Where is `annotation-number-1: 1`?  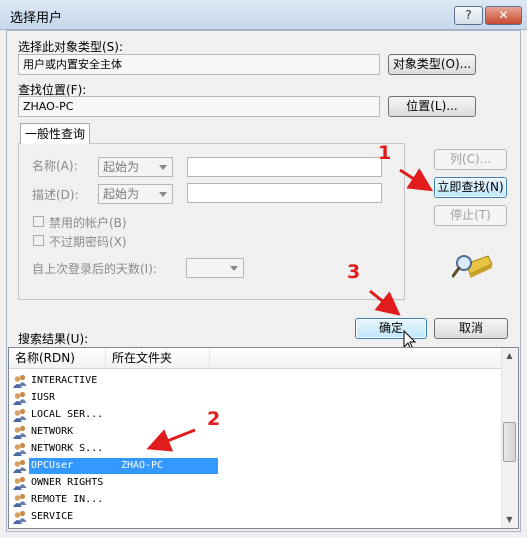
annotation-number-1: 1 is located at coordinates (385, 153).